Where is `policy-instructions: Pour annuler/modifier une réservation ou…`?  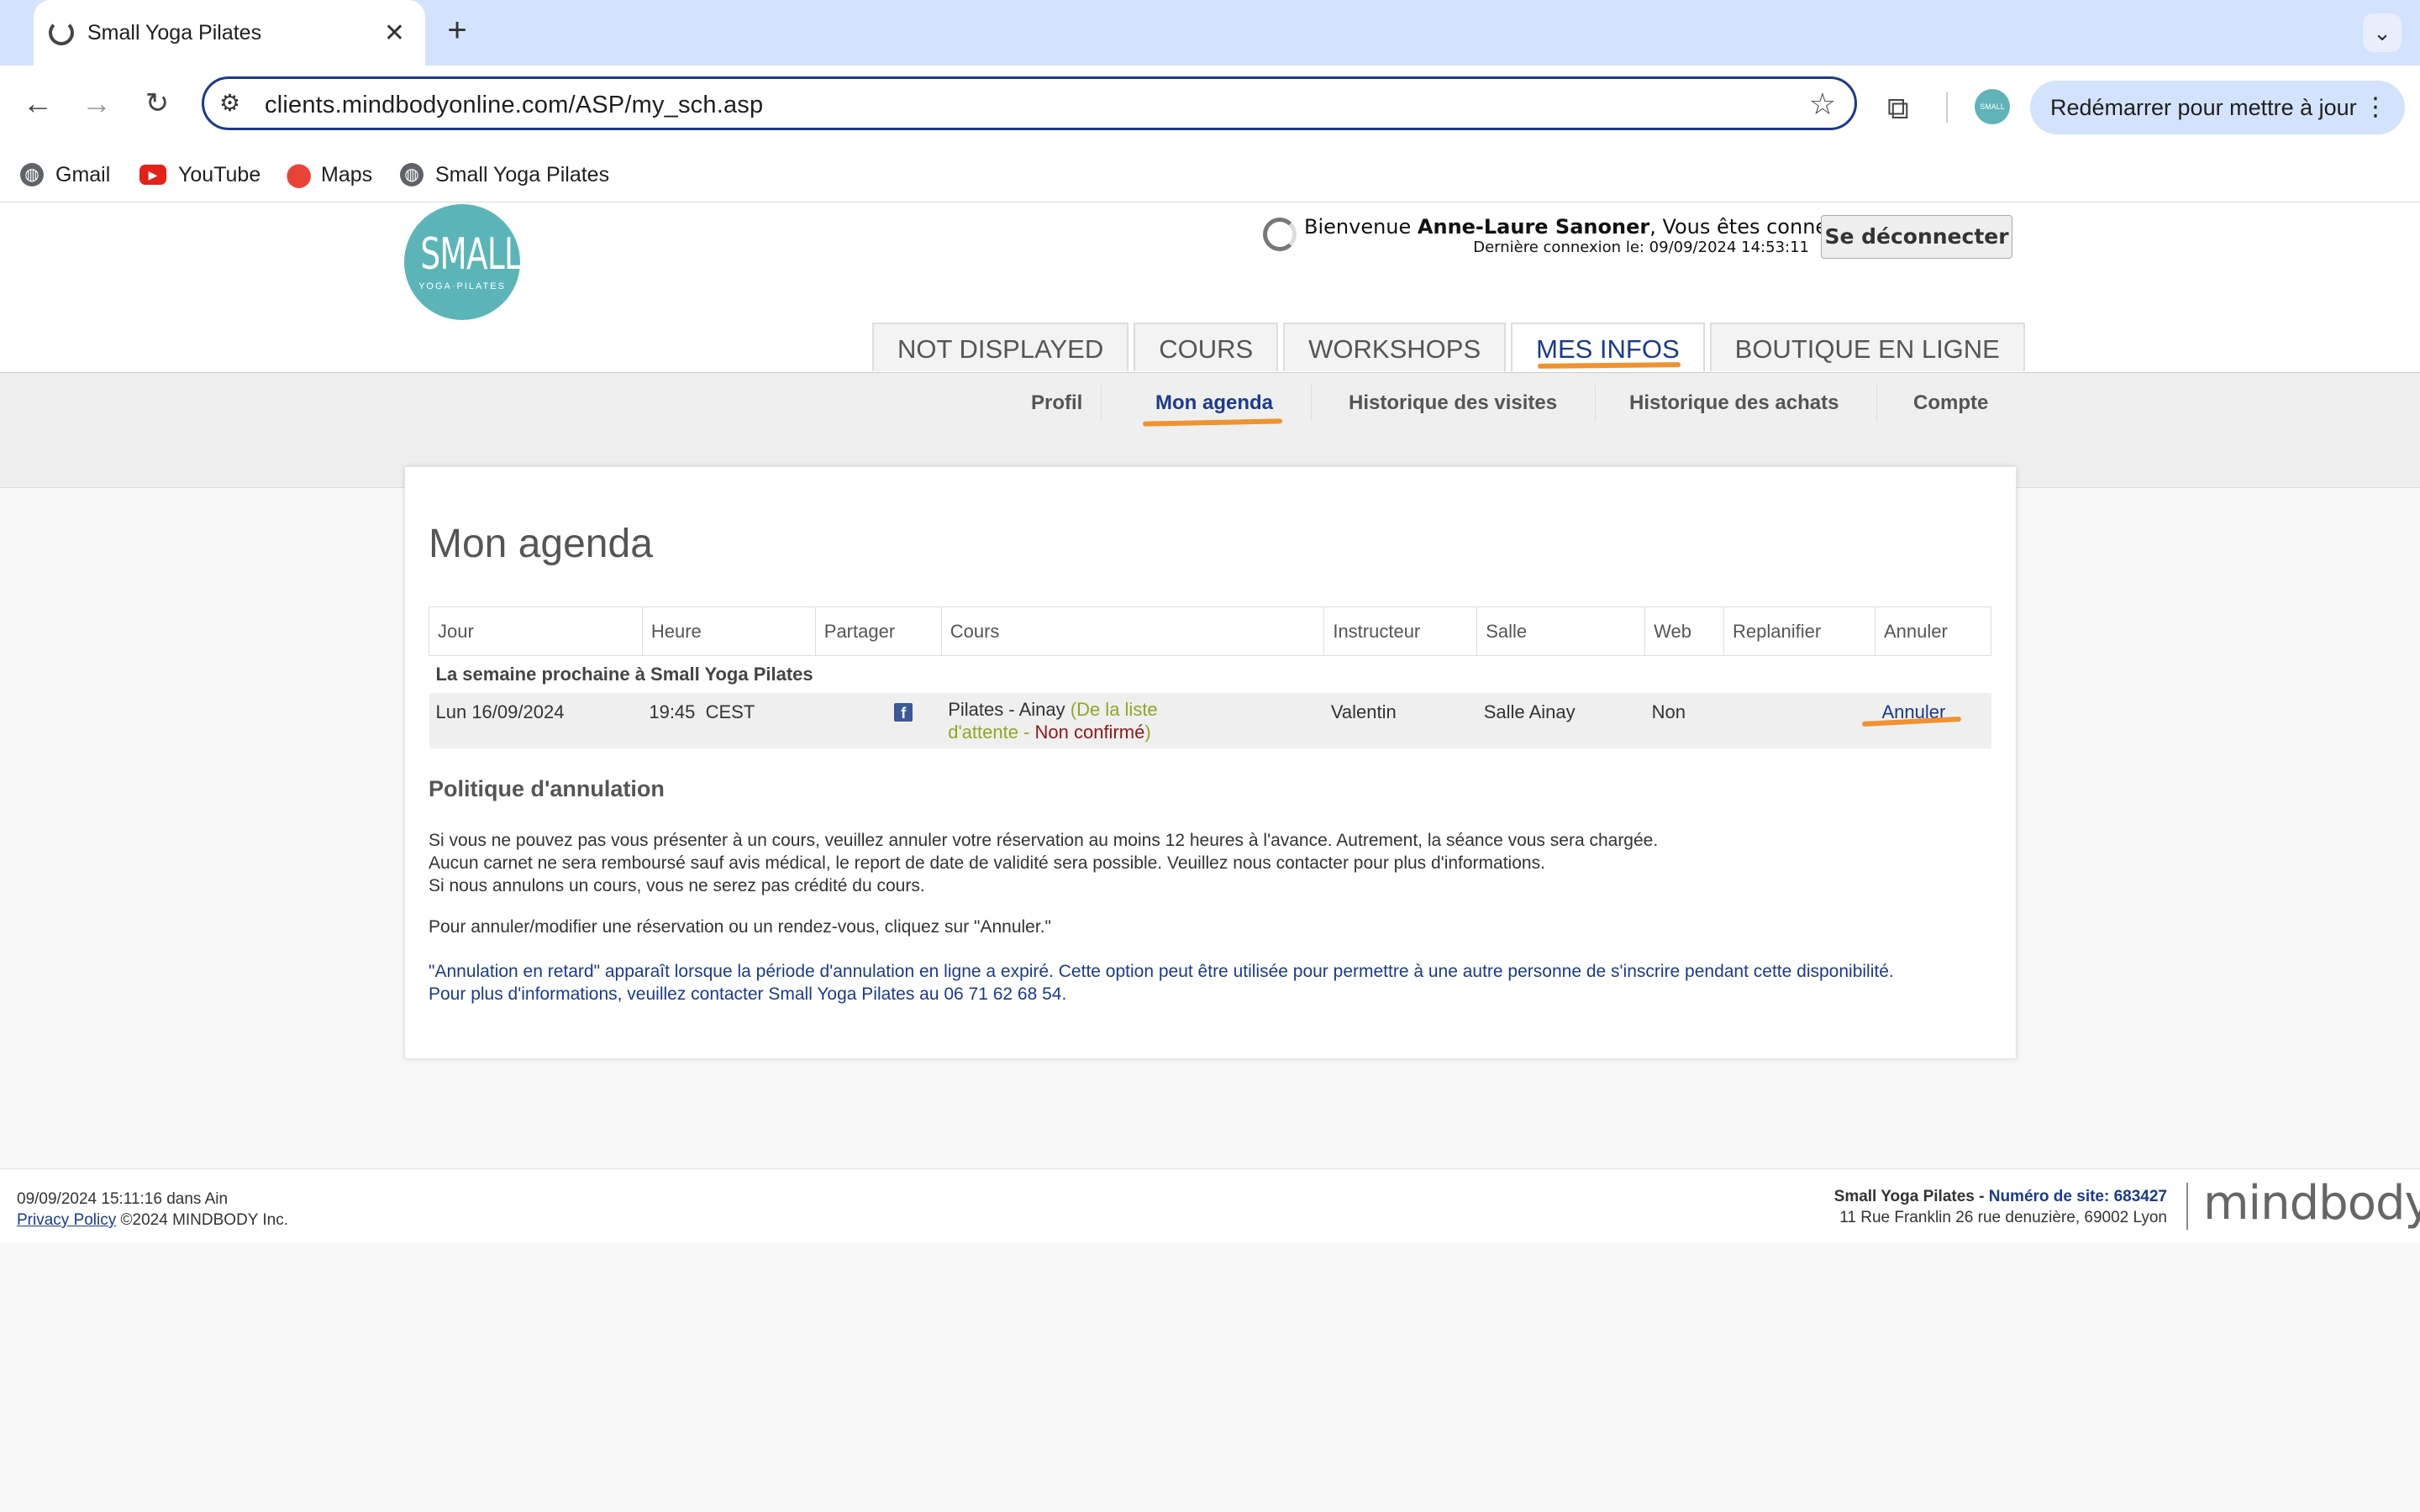 policy-instructions: Pour annuler/modifier une réservation ou… is located at coordinates (740, 927).